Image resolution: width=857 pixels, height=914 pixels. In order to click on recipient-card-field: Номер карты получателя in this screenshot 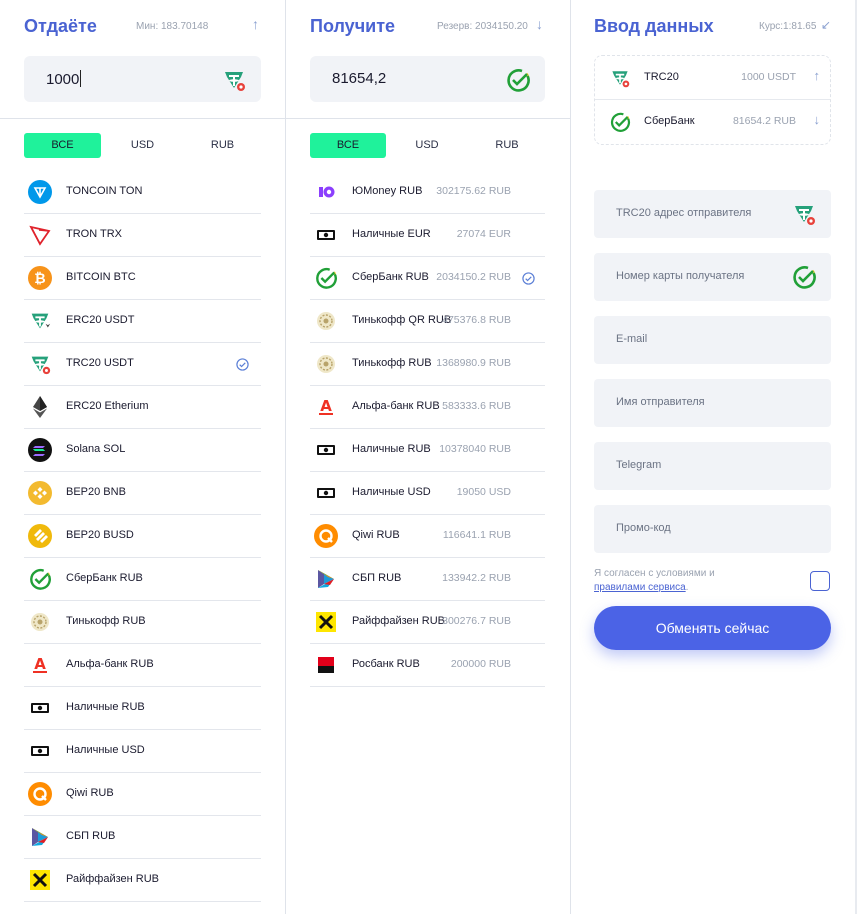, I will do `click(712, 277)`.